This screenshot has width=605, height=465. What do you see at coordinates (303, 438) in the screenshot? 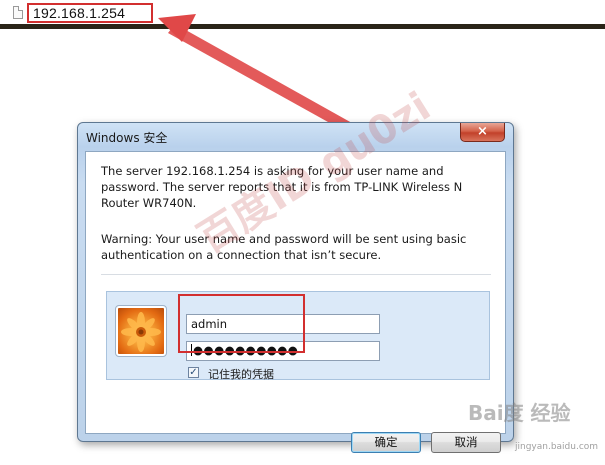
I see `dialog-footer: 确定 取消` at bounding box center [303, 438].